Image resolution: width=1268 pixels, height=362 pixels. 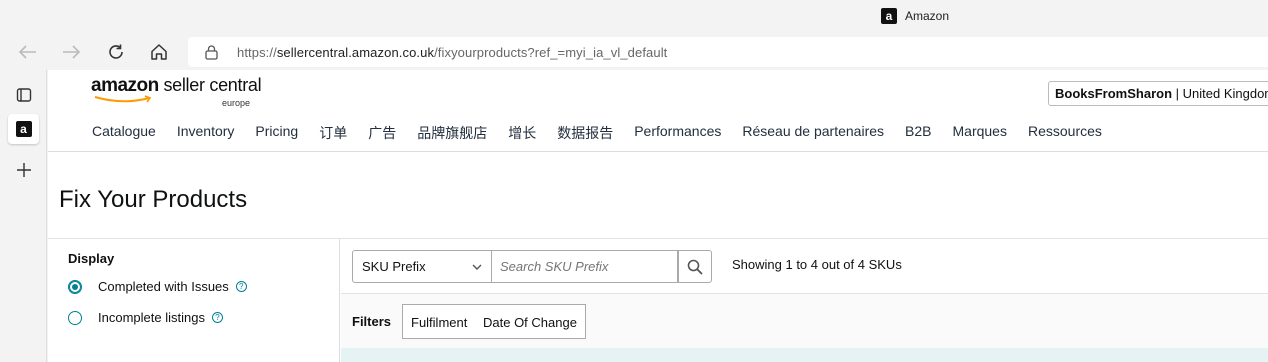 I want to click on tab-actions-button, so click(x=23, y=95).